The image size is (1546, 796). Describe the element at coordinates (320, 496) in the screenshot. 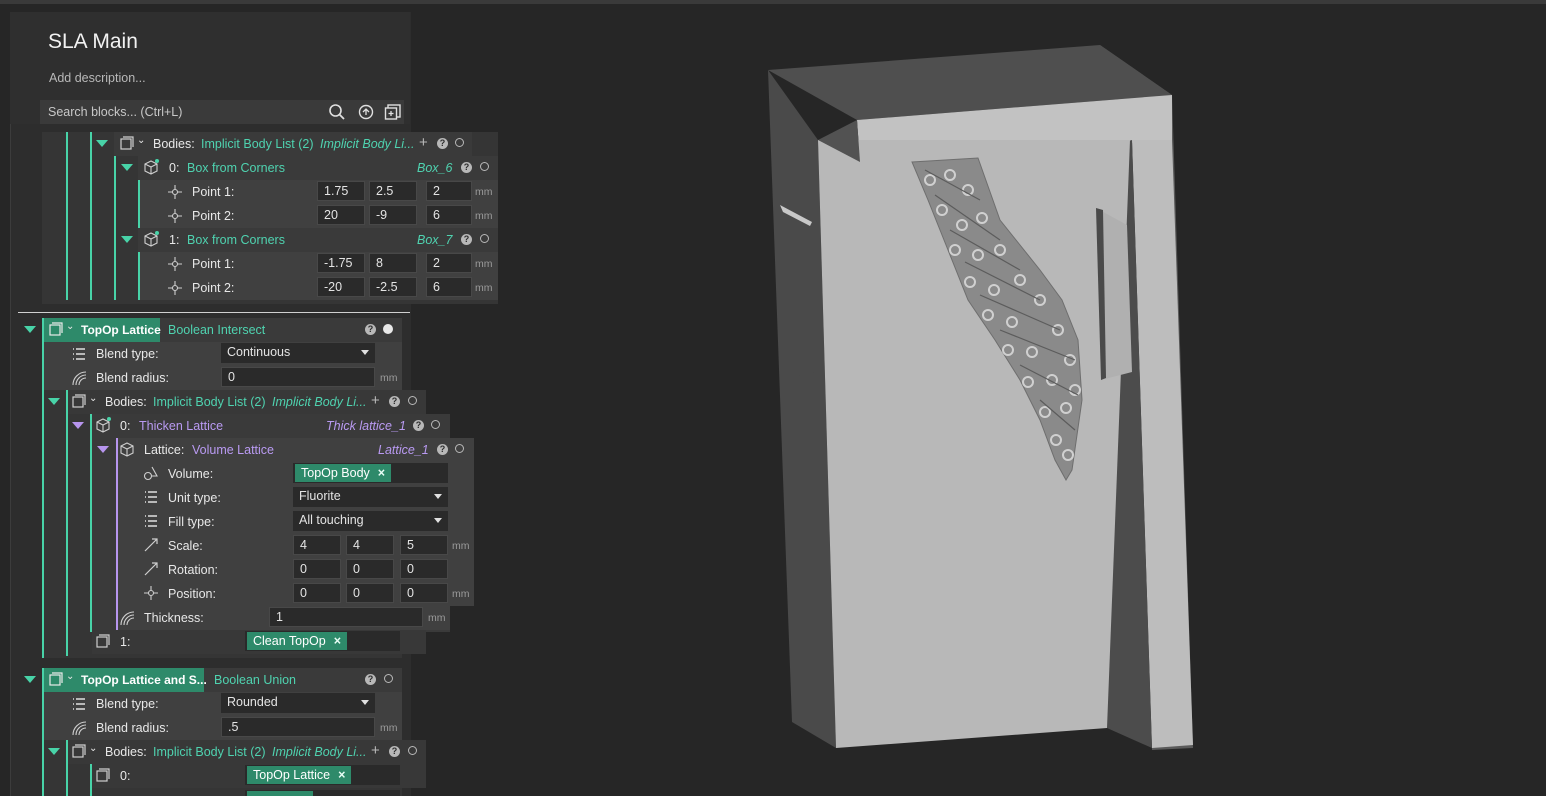

I see `unit-type-value: Fluorite` at that location.